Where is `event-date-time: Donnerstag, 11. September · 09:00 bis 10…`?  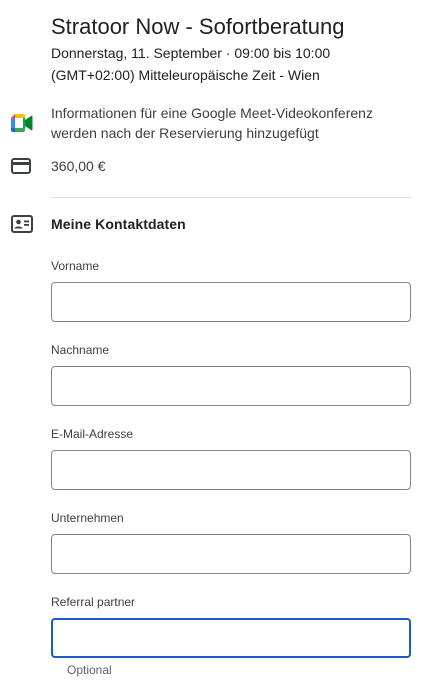 event-date-time: Donnerstag, 11. September · 09:00 bis 10… is located at coordinates (191, 53).